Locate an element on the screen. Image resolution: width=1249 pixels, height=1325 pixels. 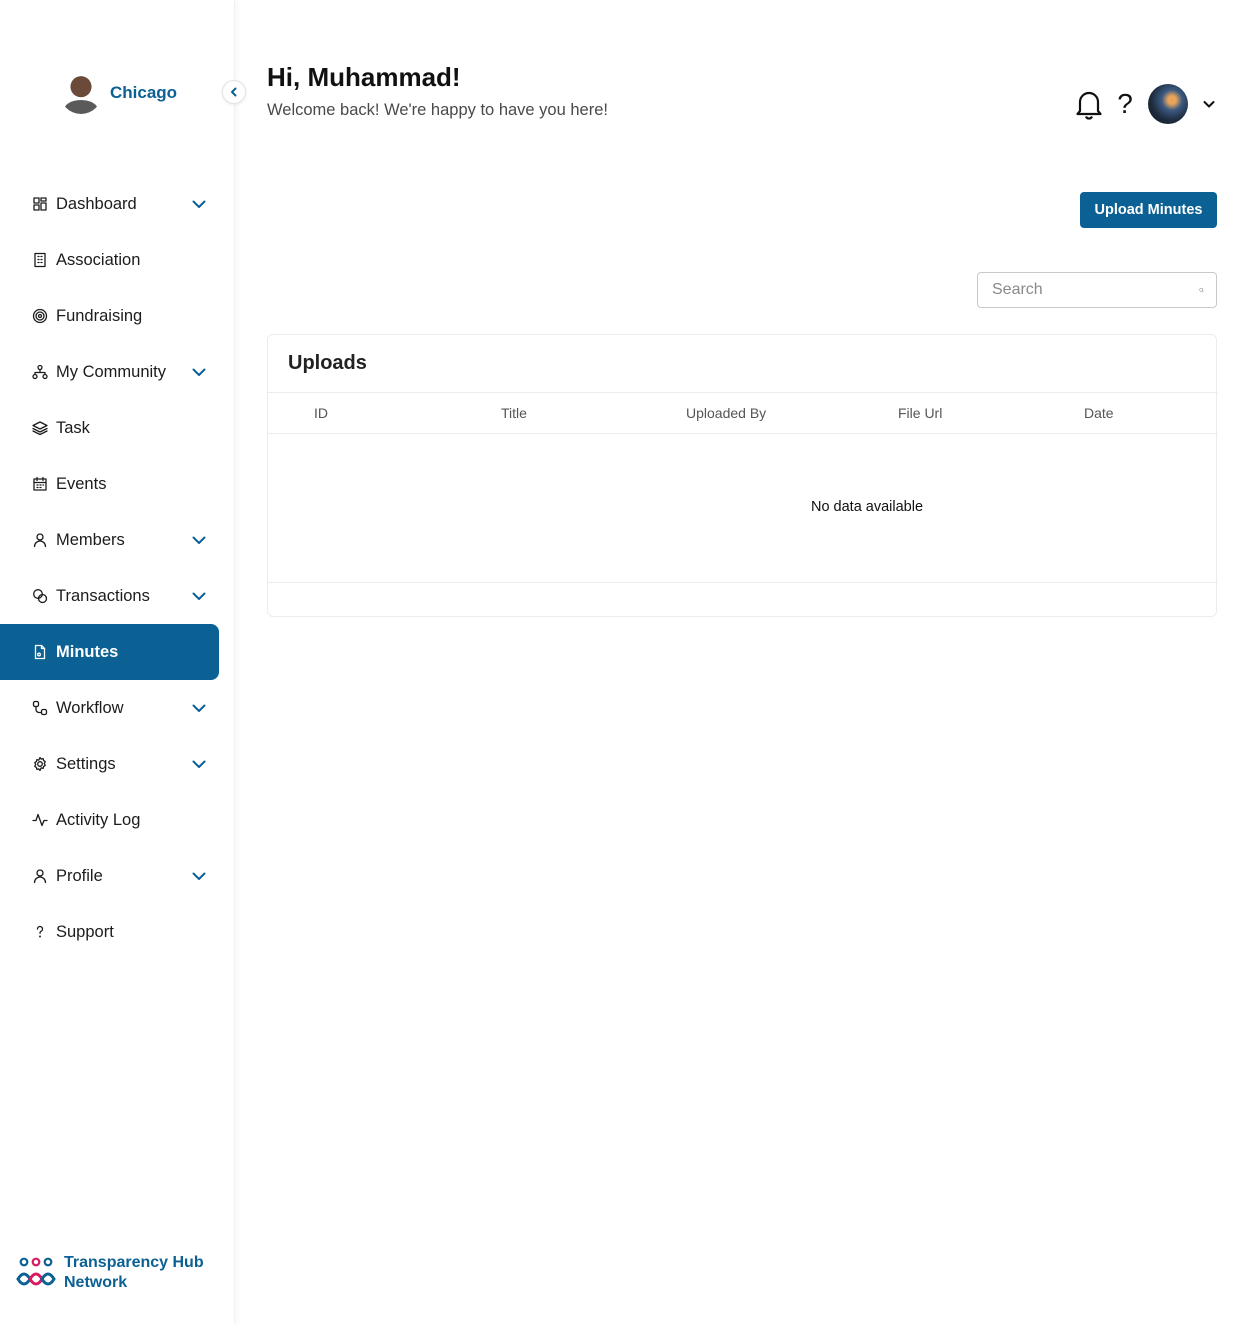
org-avatar is located at coordinates (81, 93).